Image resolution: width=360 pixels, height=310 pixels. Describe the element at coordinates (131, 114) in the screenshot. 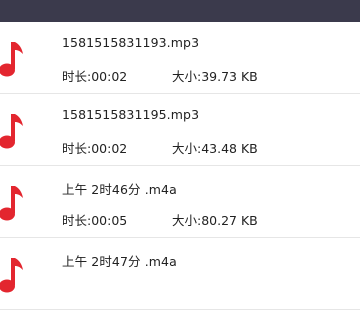

I see `recording-name: 1581515831195.mp3` at that location.